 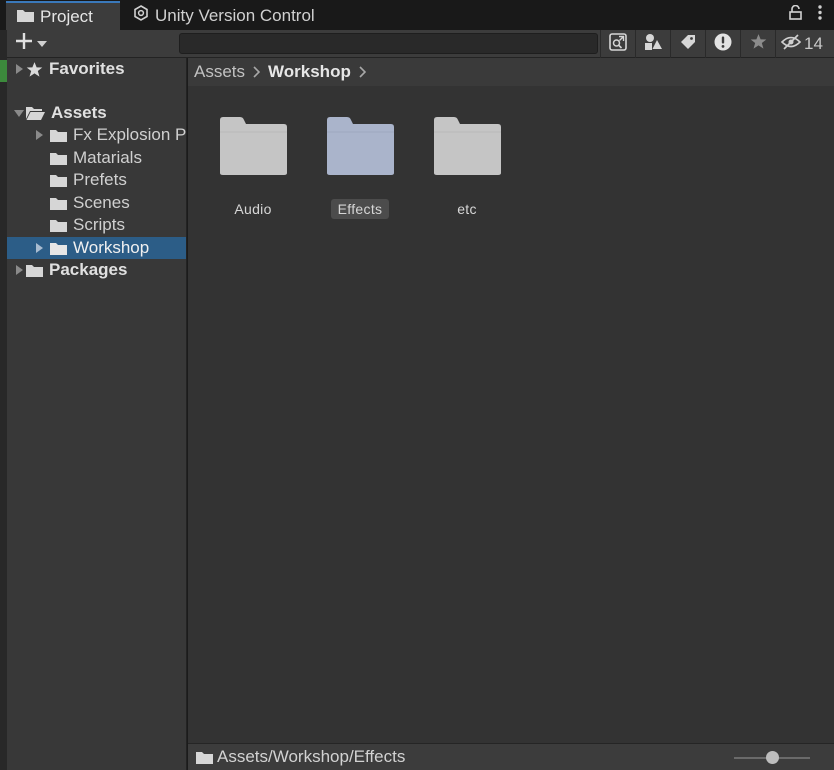 I want to click on sidebar-item-workshop: Workshop, so click(x=96, y=248).